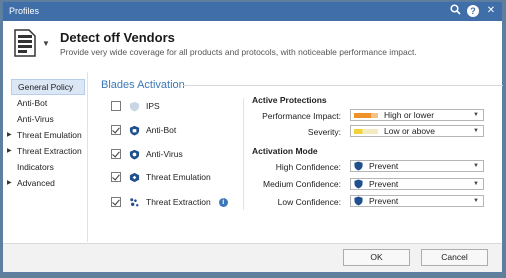 The height and width of the screenshot is (278, 506). Describe the element at coordinates (409, 115) in the screenshot. I see `select-value: High or lower` at that location.